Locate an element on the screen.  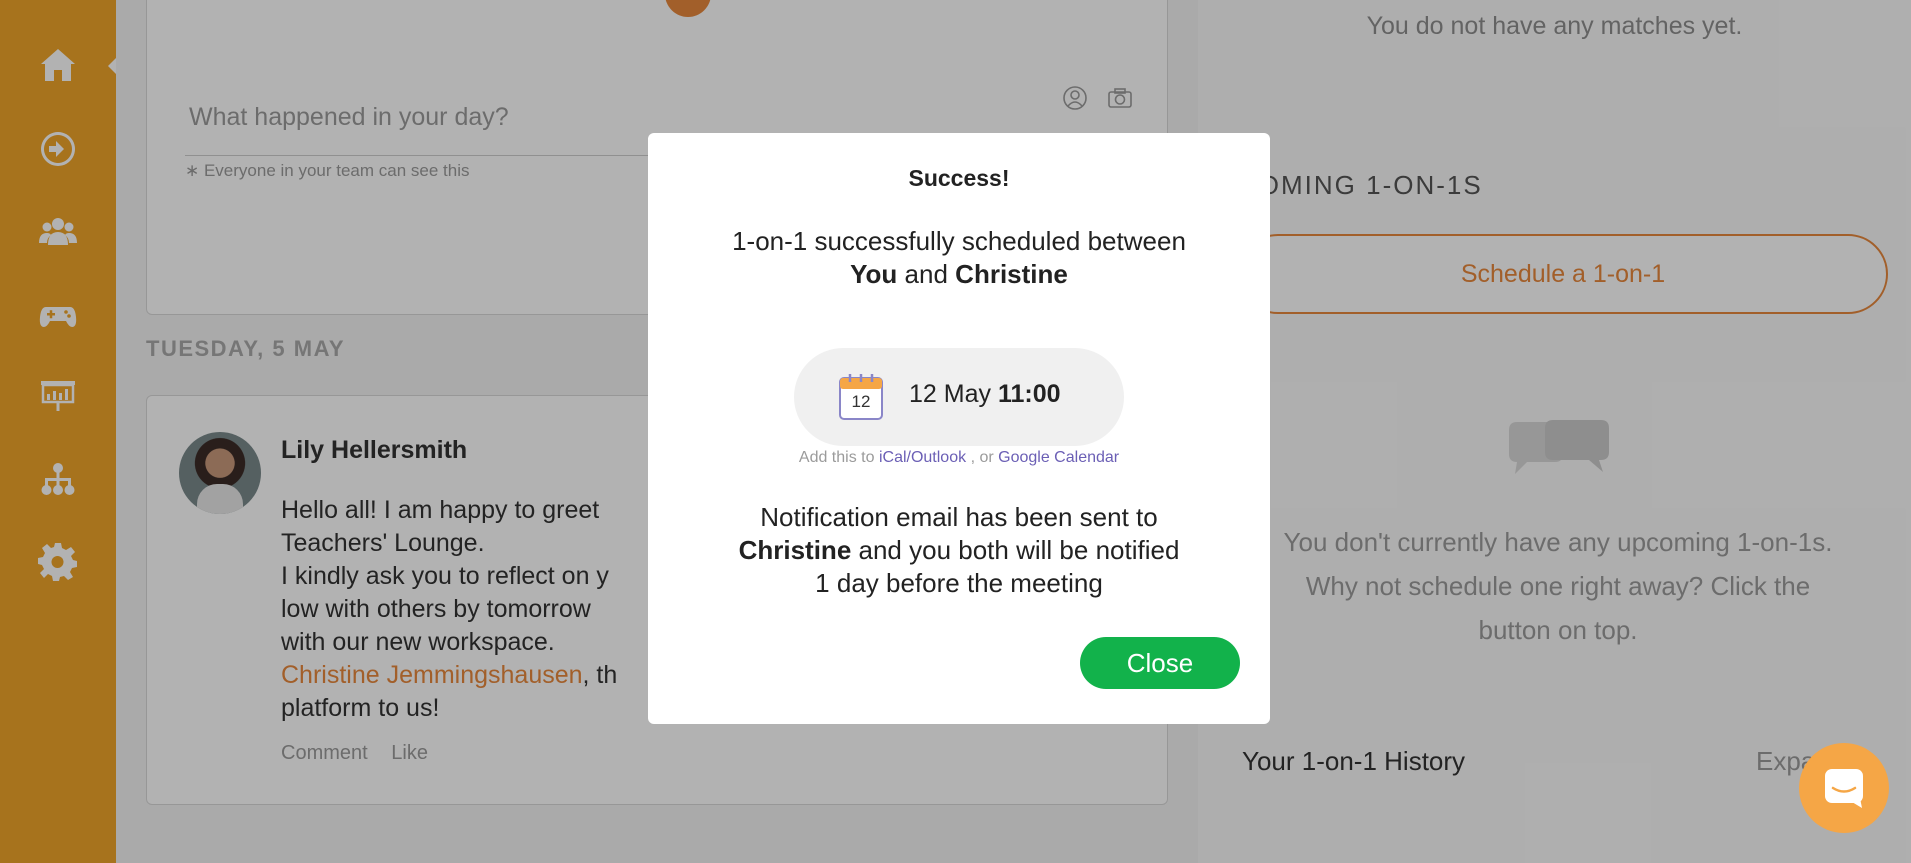
calendar-day: 12 is located at coordinates (861, 401).